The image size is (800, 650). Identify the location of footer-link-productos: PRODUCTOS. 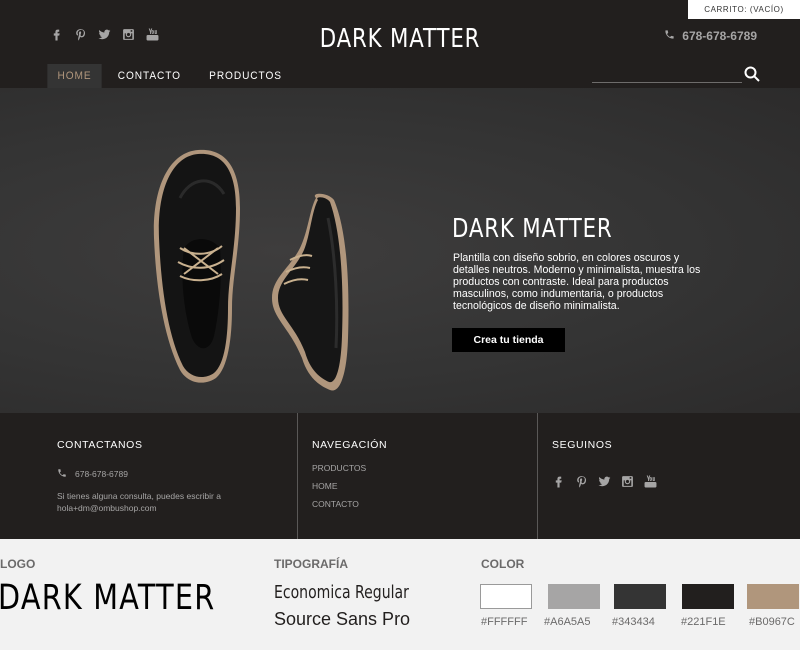
(339, 473).